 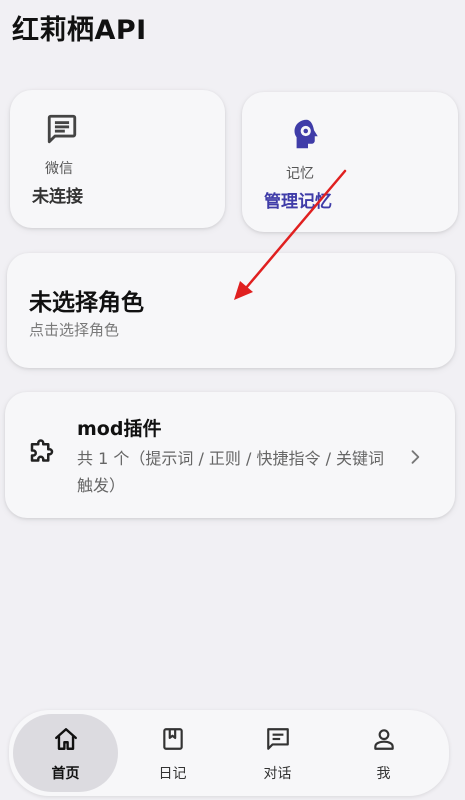 I want to click on nav-label-me: 我, so click(x=383, y=774).